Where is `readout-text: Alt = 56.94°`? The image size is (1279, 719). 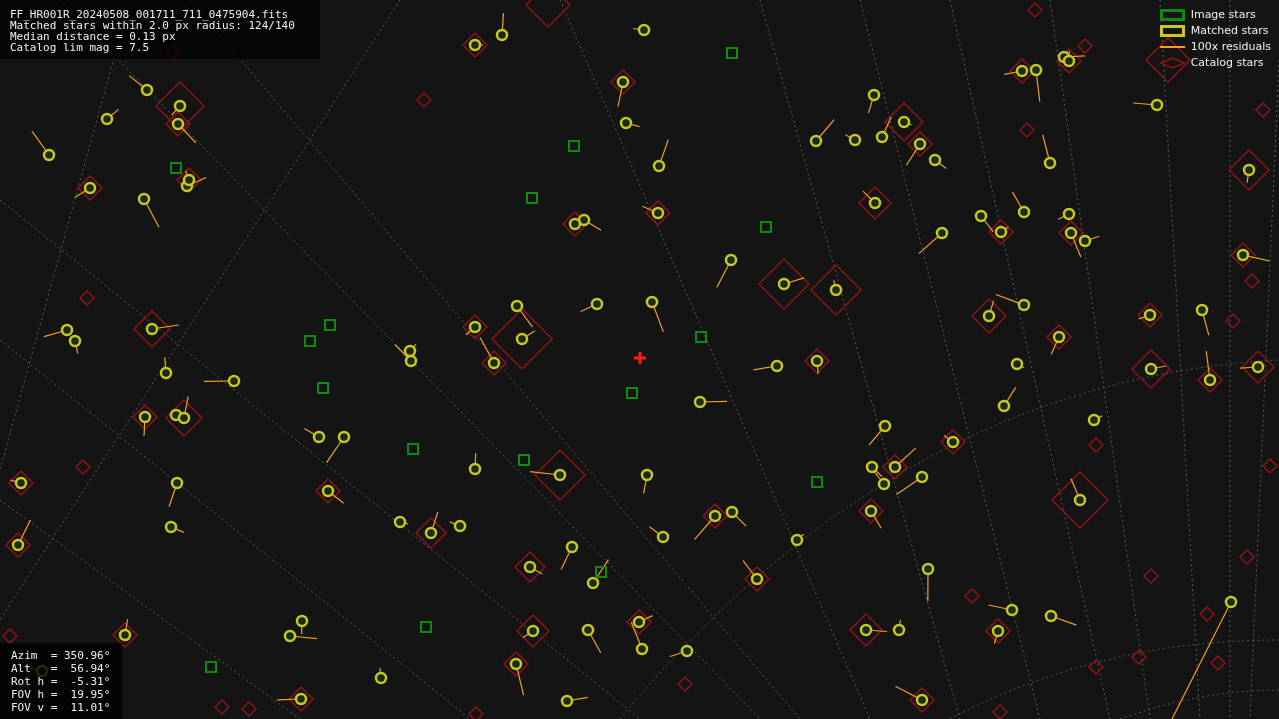
readout-text: Alt = 56.94° is located at coordinates (61, 668).